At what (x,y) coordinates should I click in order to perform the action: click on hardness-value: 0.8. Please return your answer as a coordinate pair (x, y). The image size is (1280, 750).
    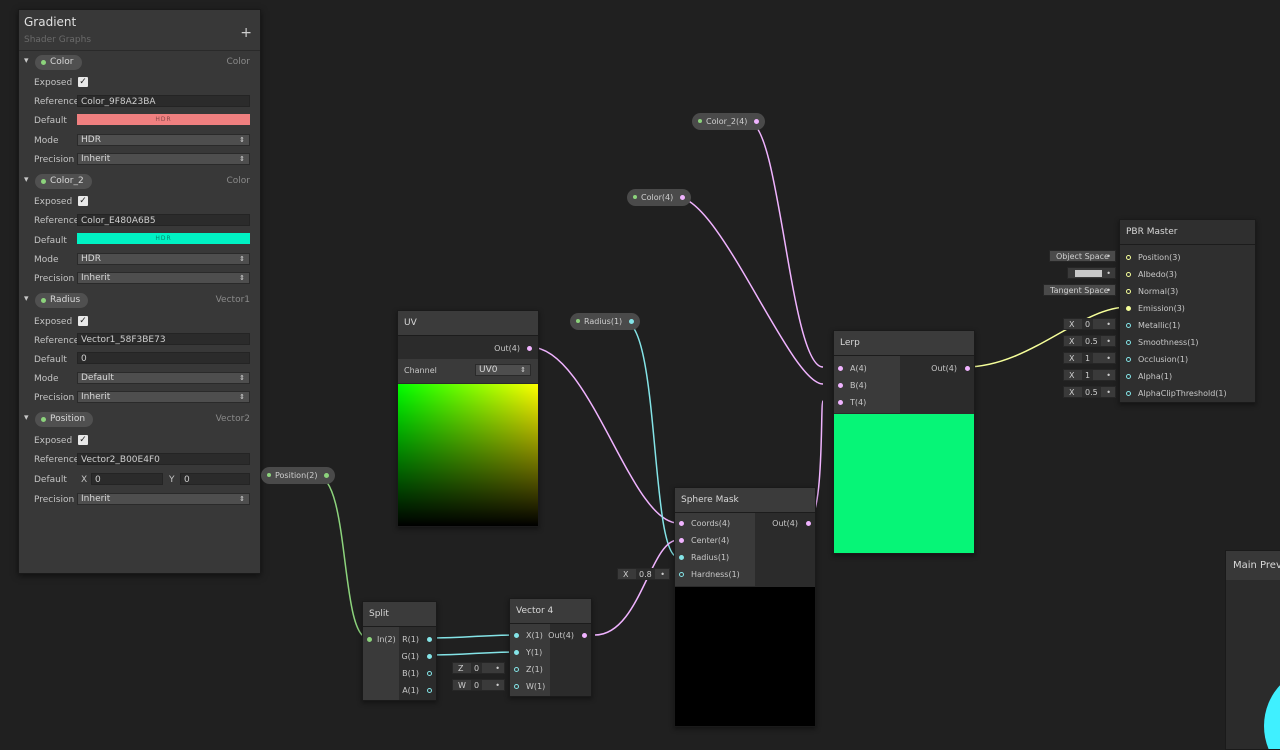
    Looking at the image, I should click on (645, 574).